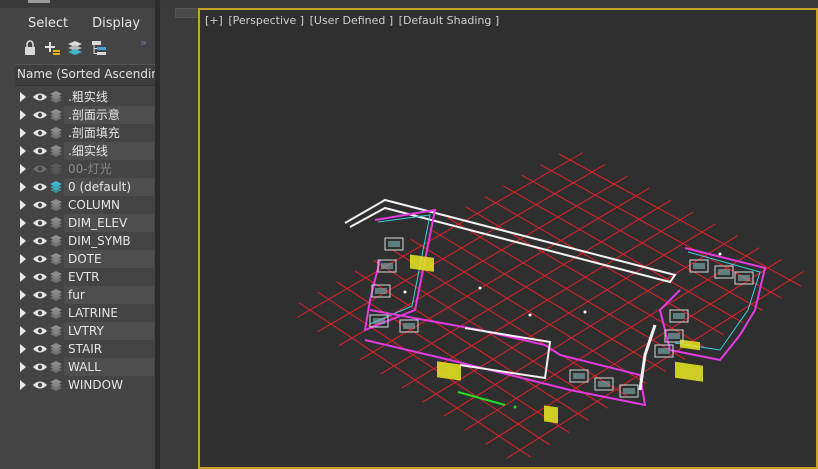 This screenshot has width=818, height=469. I want to click on layer-row: LATRINE, so click(85, 313).